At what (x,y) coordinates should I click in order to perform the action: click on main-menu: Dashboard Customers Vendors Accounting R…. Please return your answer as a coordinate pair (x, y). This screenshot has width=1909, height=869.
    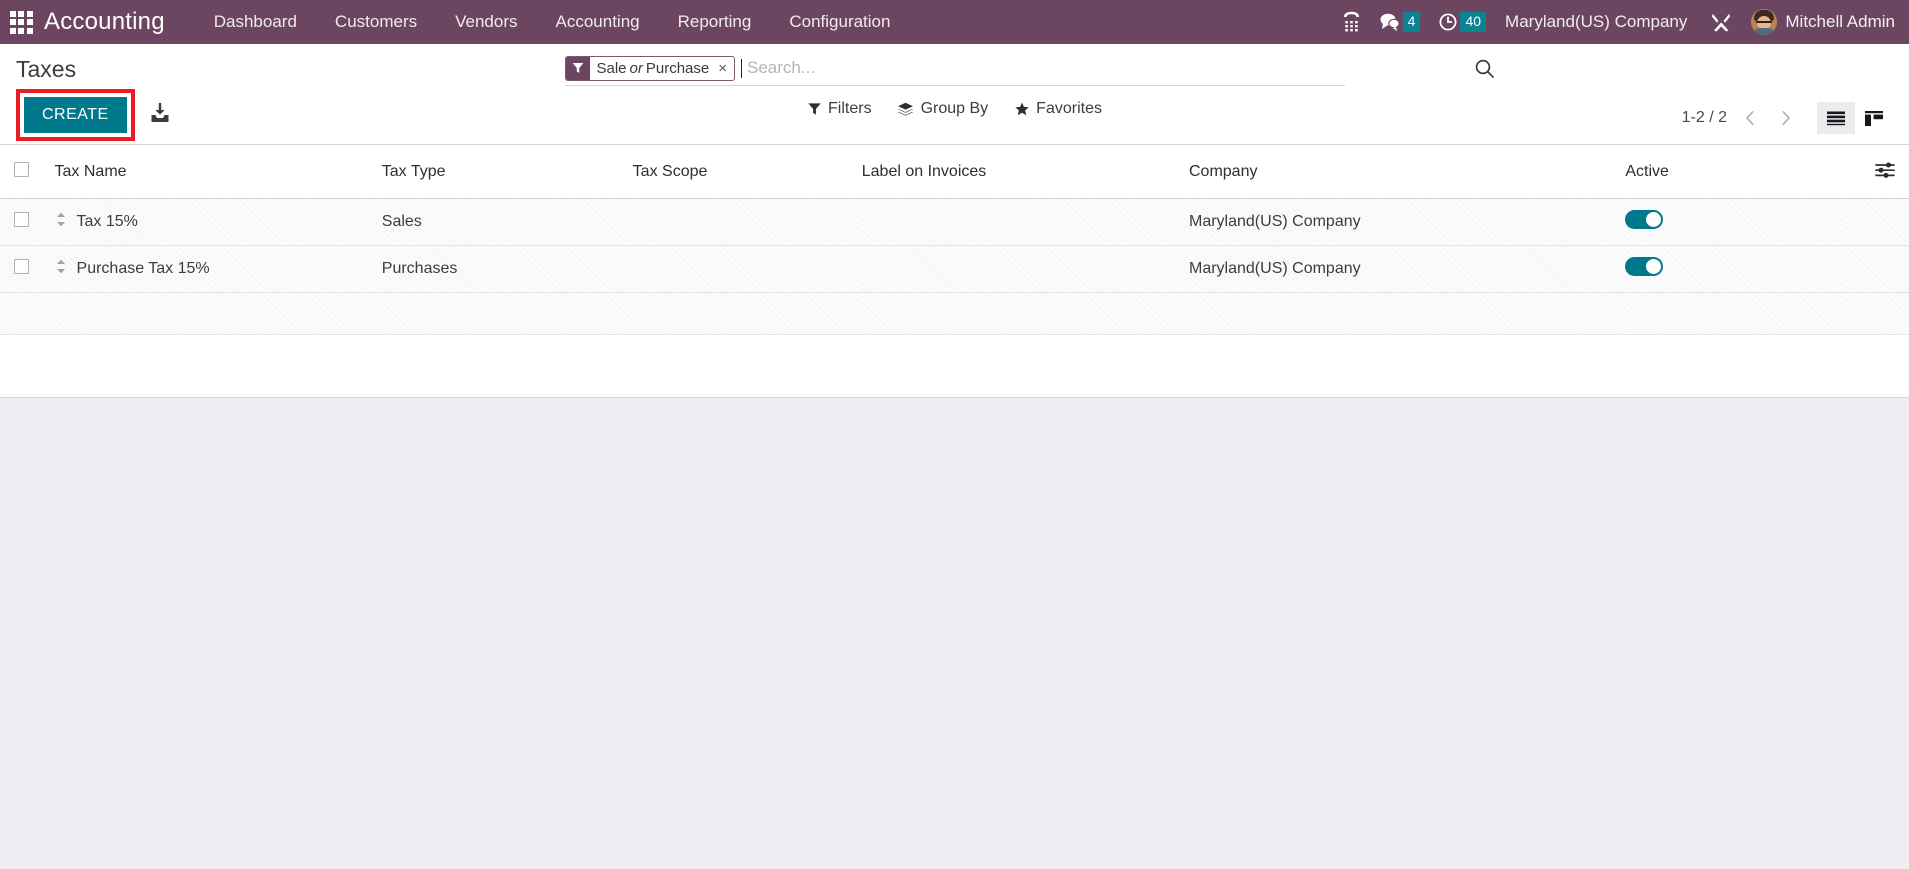
    Looking at the image, I should click on (552, 22).